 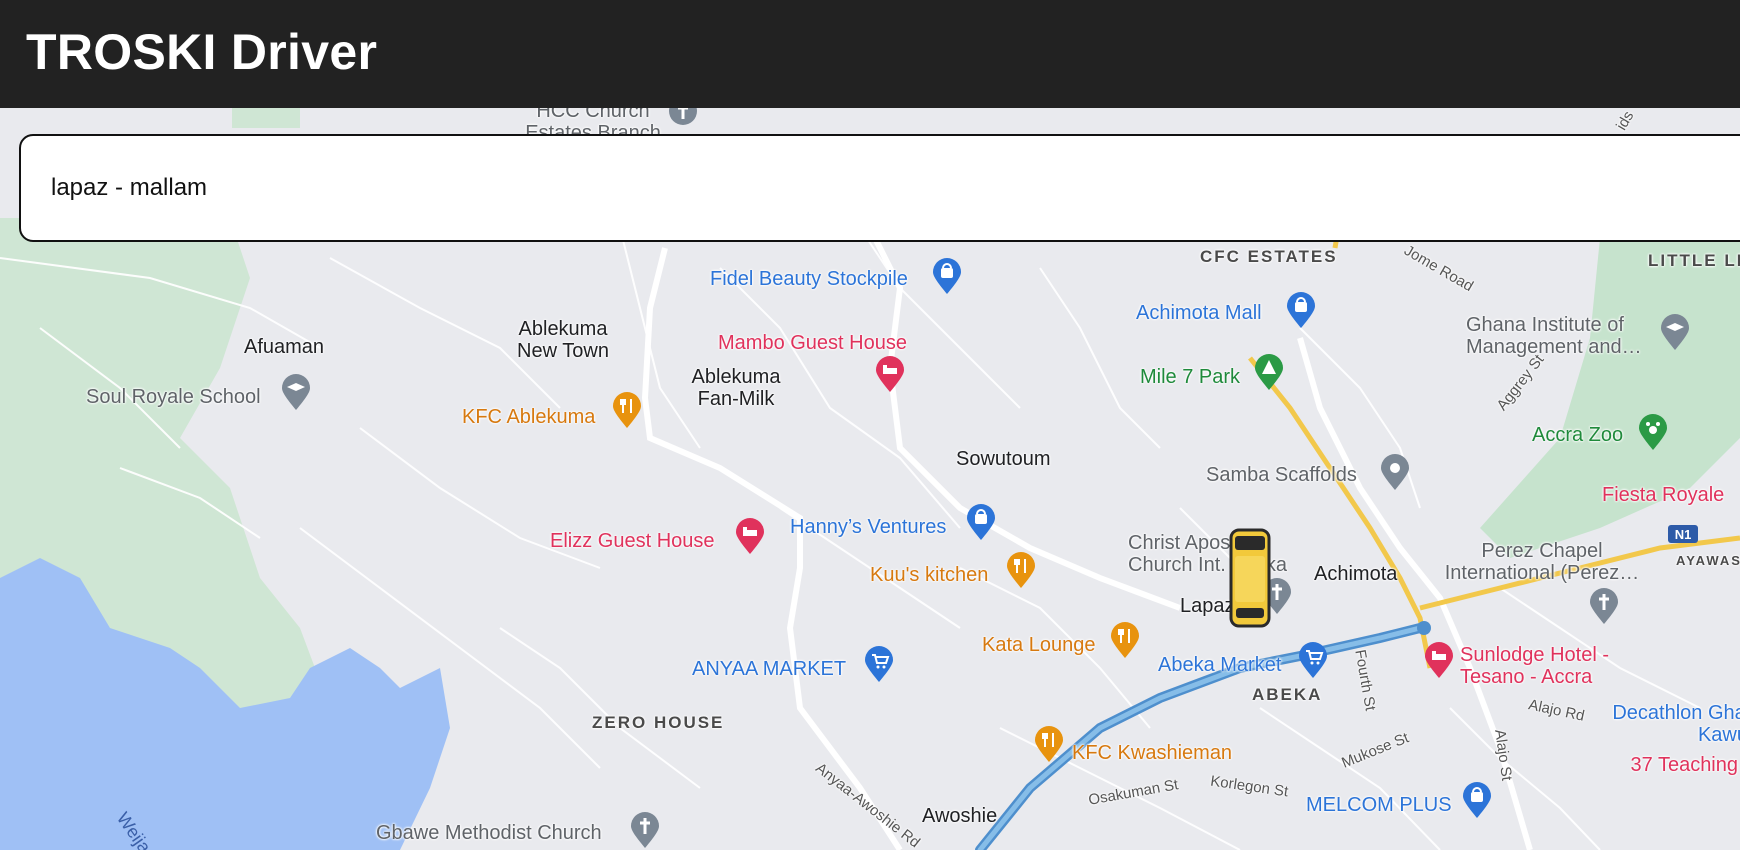 What do you see at coordinates (284, 347) in the screenshot?
I see `area-label-afuaman: Afuaman` at bounding box center [284, 347].